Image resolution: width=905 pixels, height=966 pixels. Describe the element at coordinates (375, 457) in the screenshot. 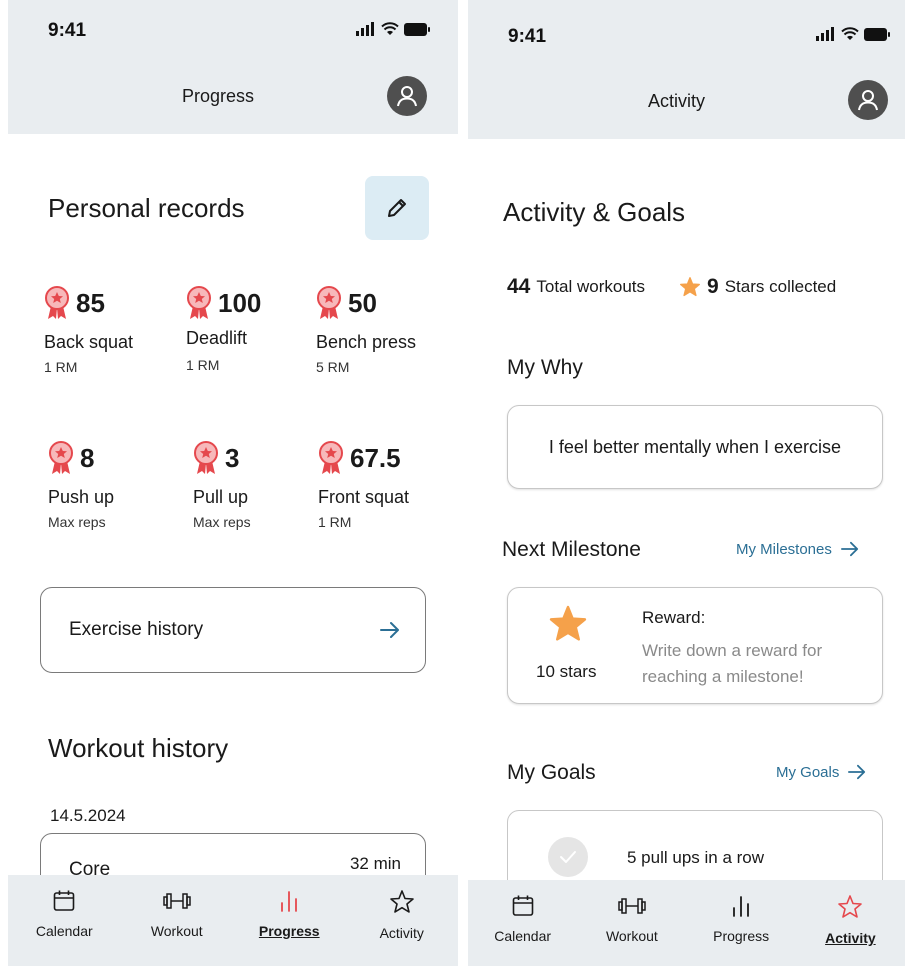

I see `record-value: 67.5` at that location.